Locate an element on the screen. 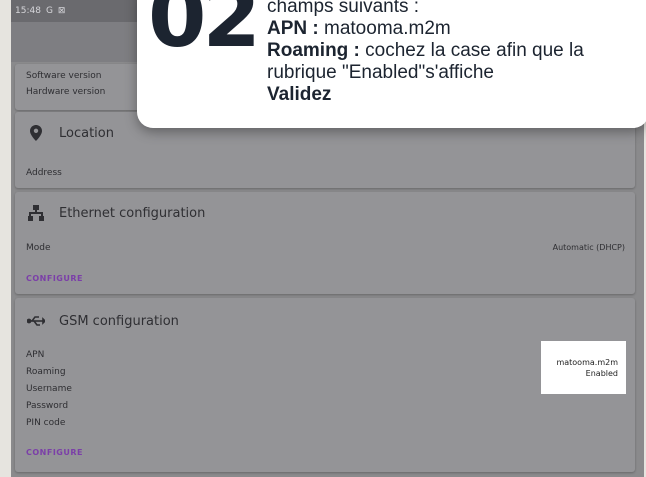 This screenshot has width=646, height=477. instruction-line-roaming: Roaming : cochez la case afin que la is located at coordinates (454, 51).